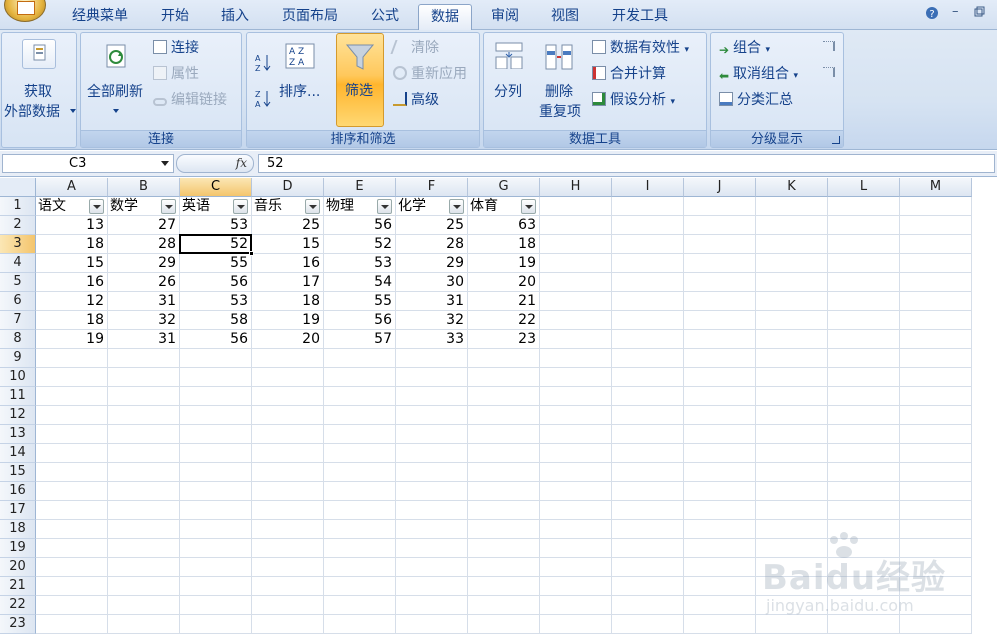 The image size is (997, 637). What do you see at coordinates (432, 263) in the screenshot?
I see `table-cell: 29` at bounding box center [432, 263].